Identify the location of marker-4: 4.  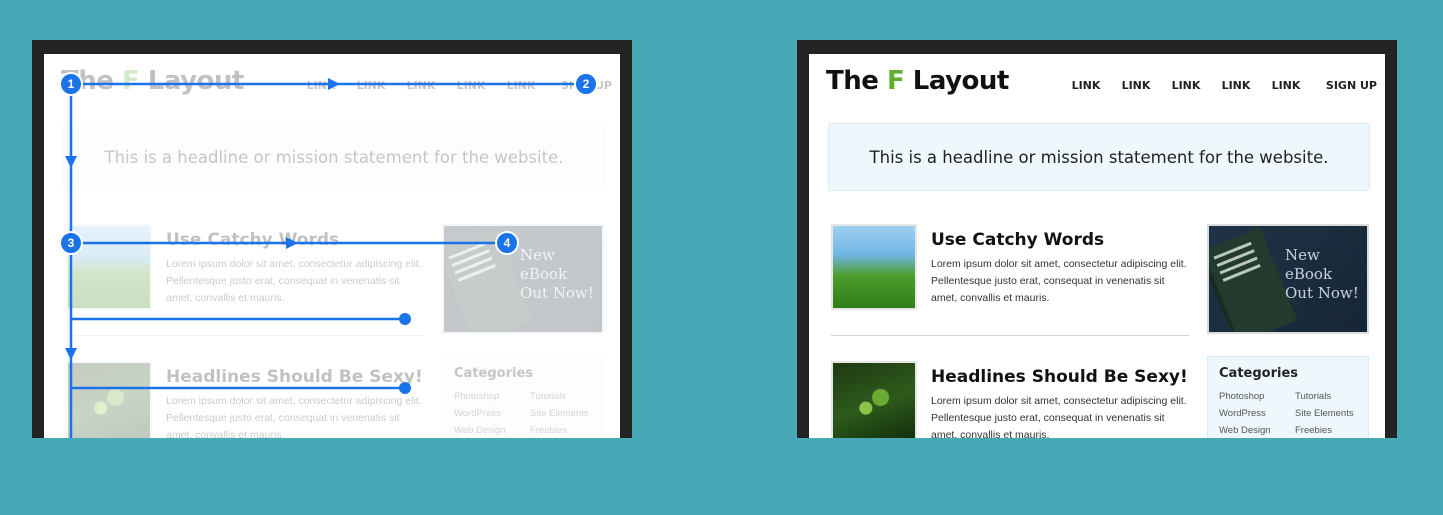
(507, 243).